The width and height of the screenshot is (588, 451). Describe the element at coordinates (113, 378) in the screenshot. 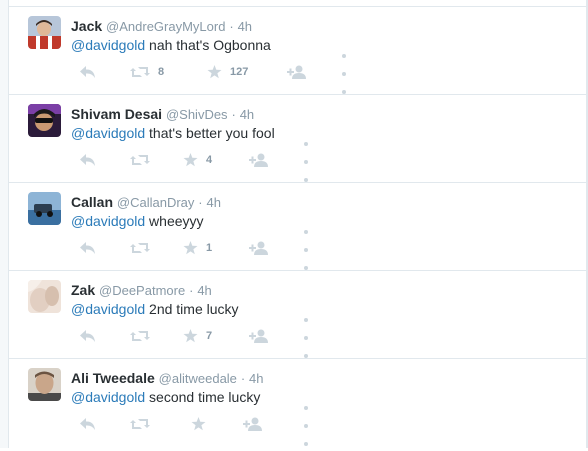

I see `display-name: Ali Tweedale` at that location.